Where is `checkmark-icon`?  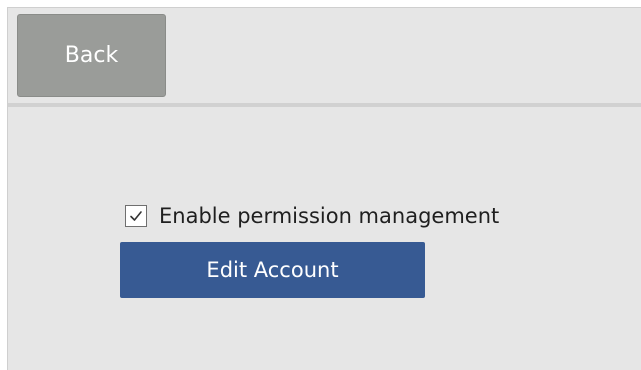
checkmark-icon is located at coordinates (136, 216).